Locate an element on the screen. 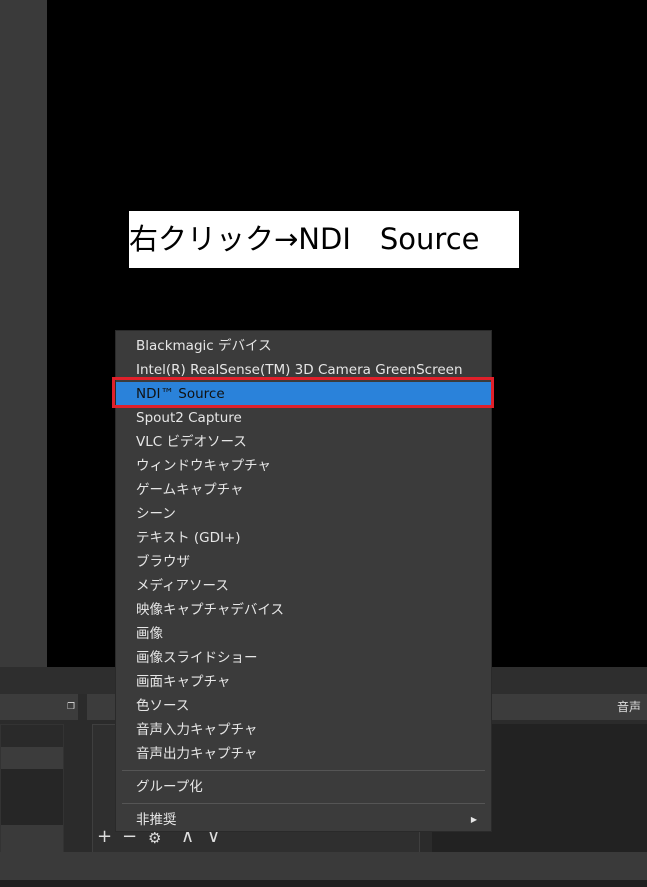  status-bar is located at coordinates (323, 883).